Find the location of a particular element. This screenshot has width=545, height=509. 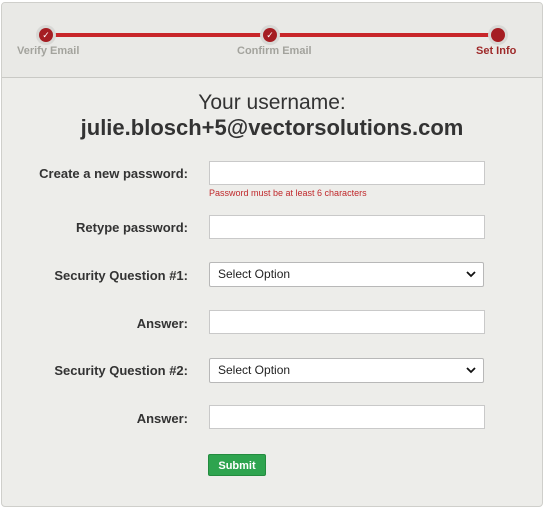

answer-2-input is located at coordinates (347, 417).